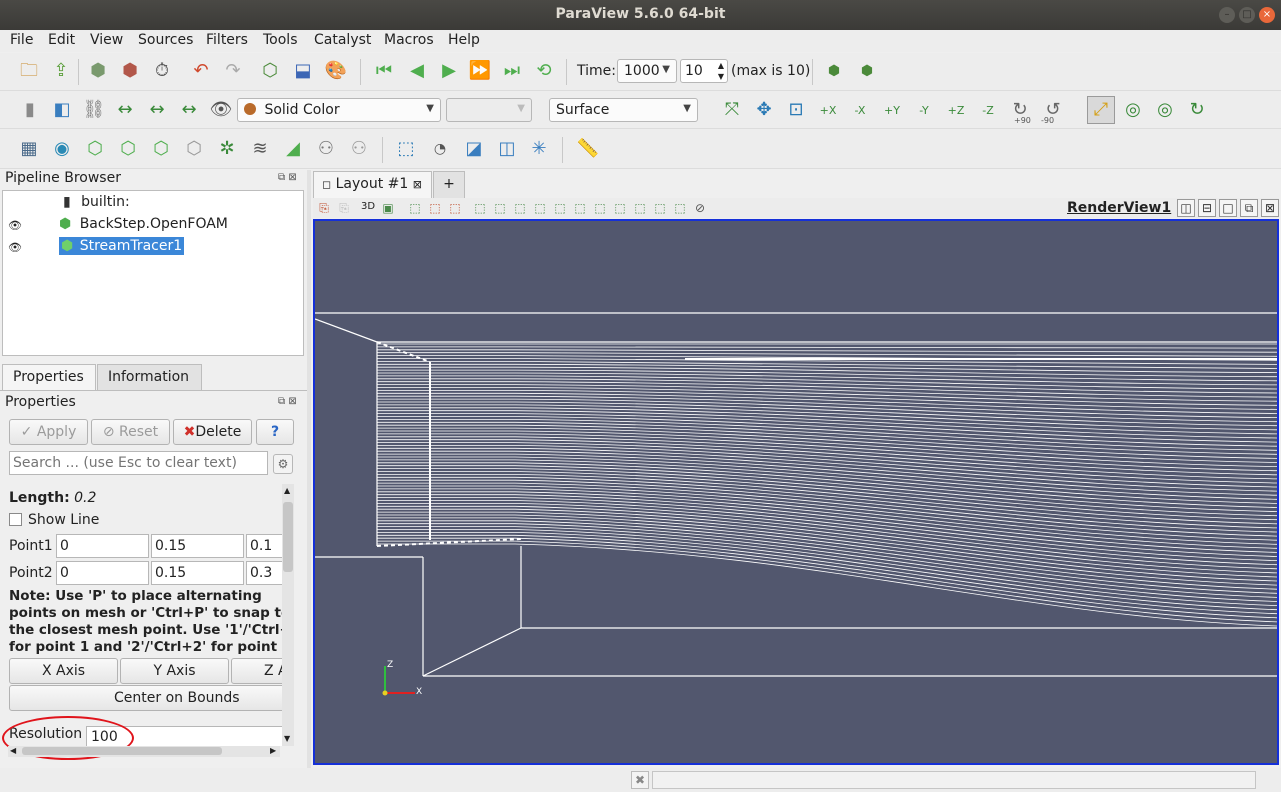  What do you see at coordinates (988, 110) in the screenshot?
I see `view-minus-z-icon: -Z` at bounding box center [988, 110].